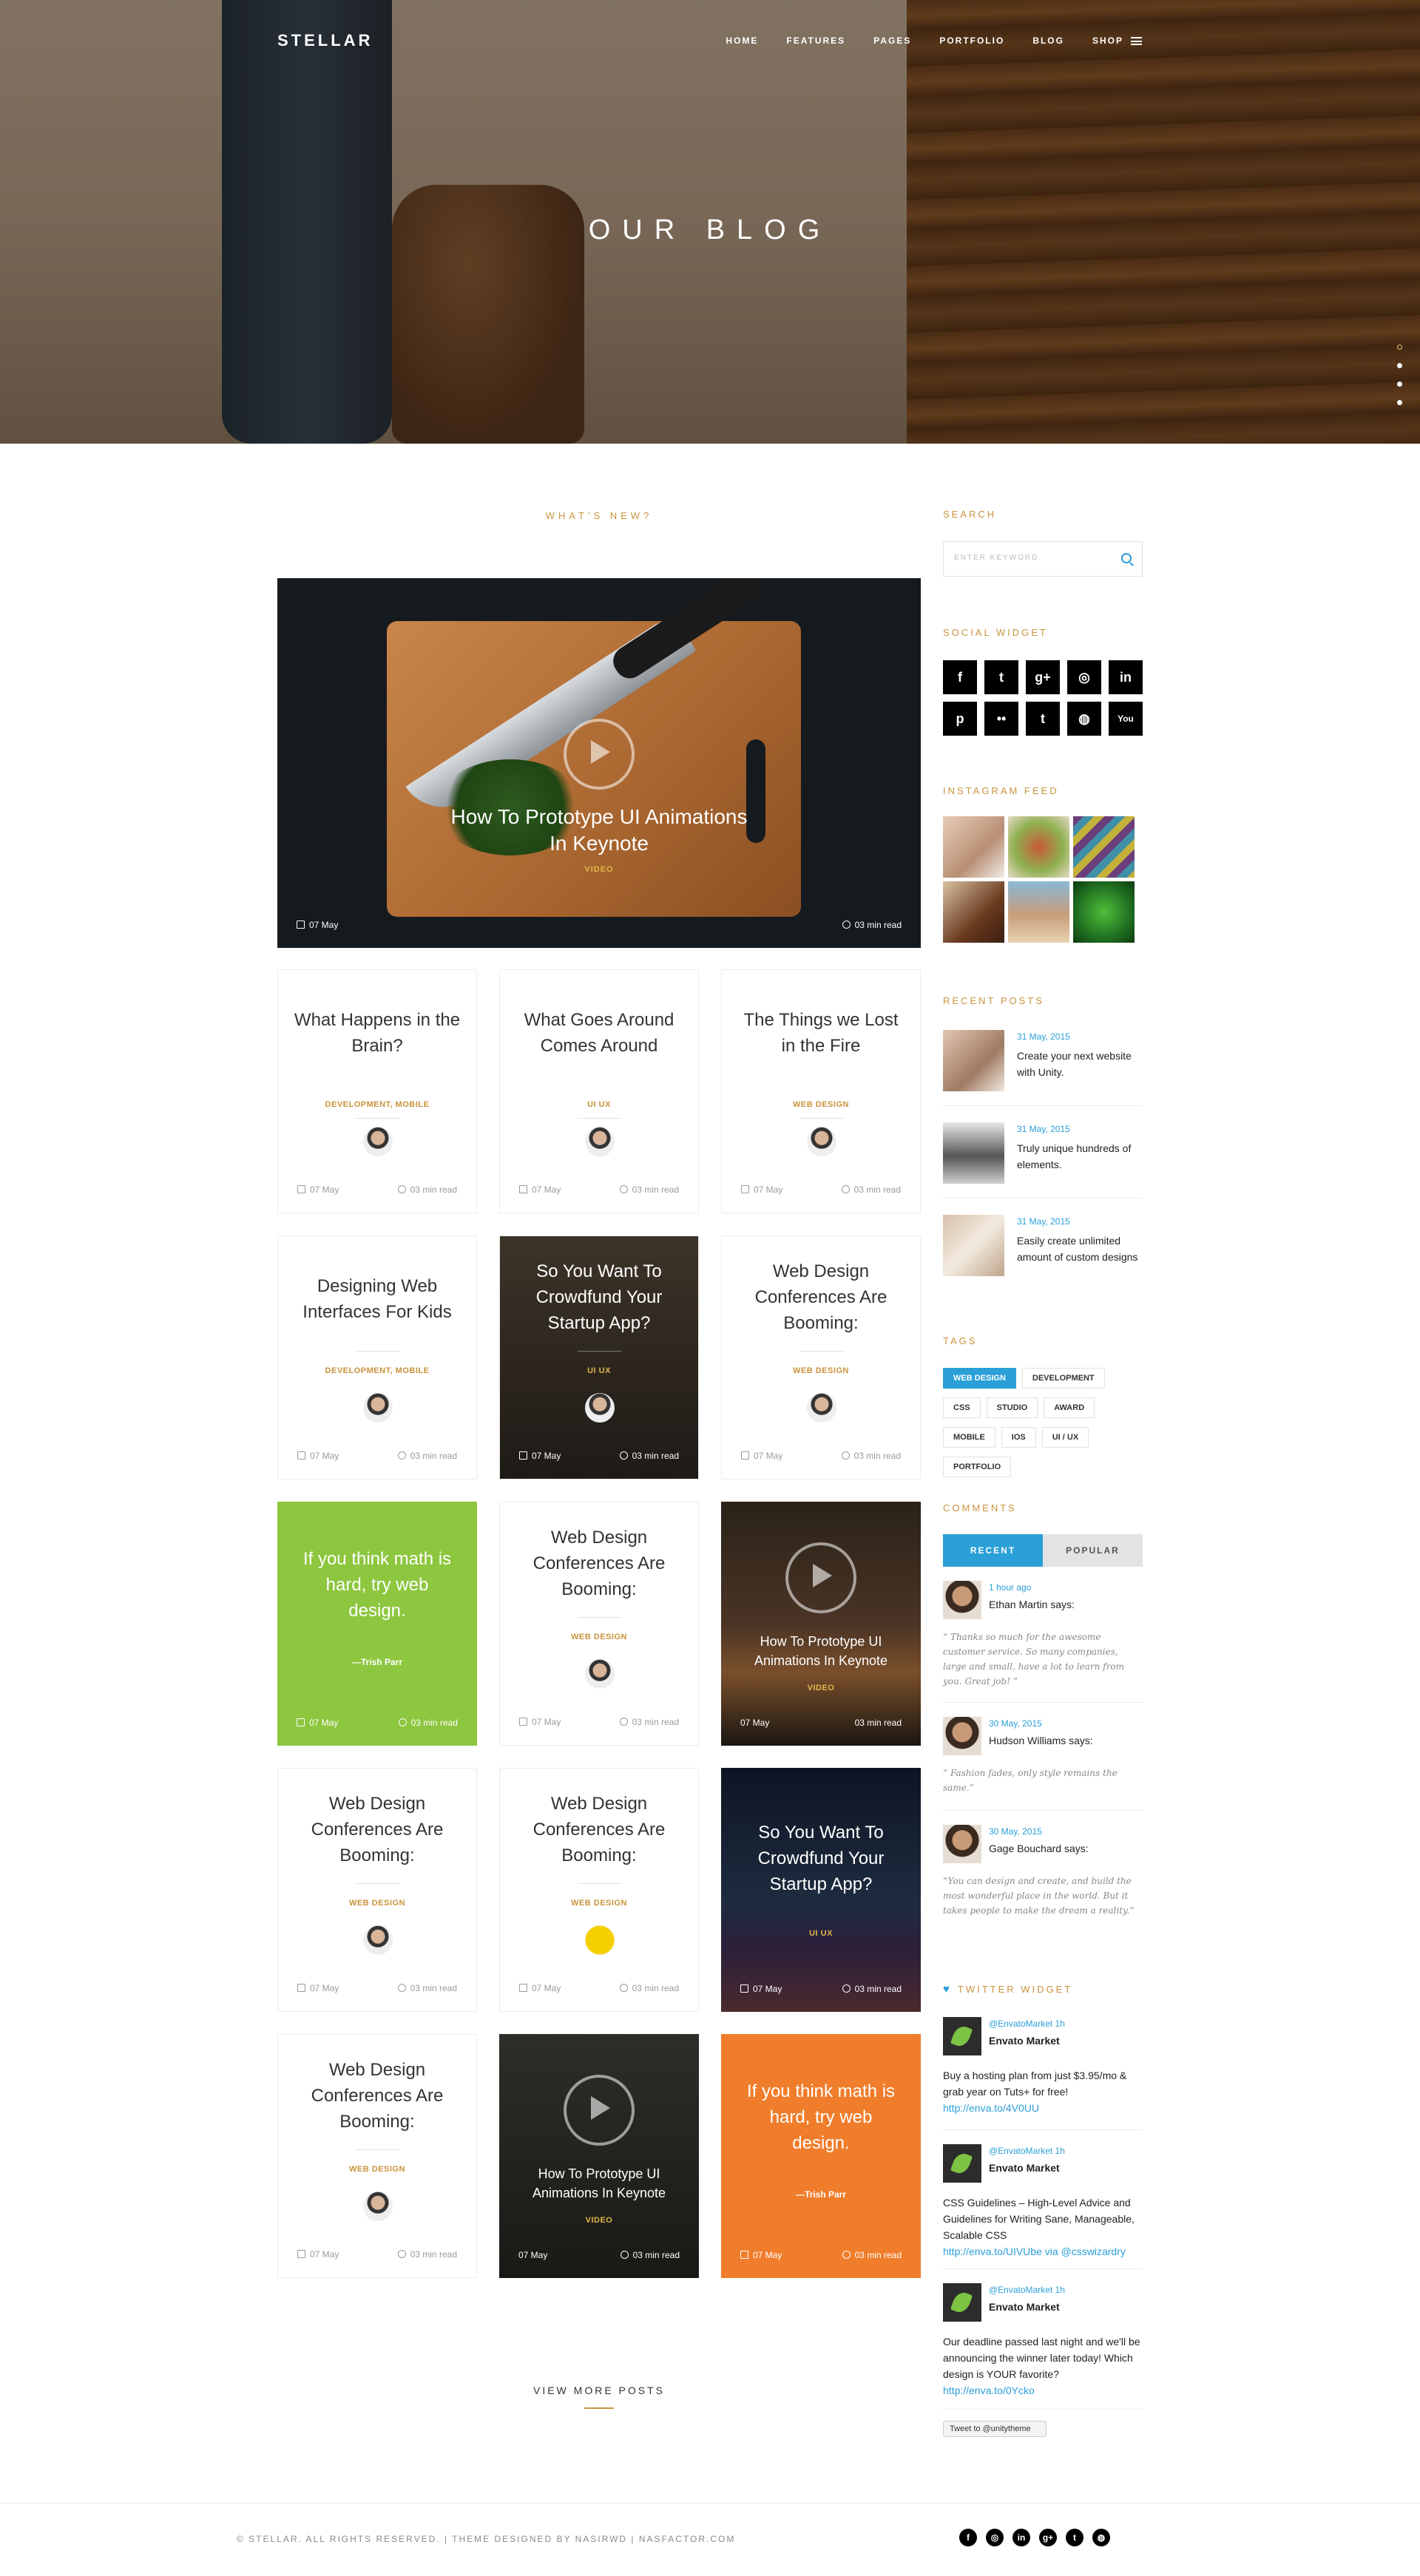 The image size is (1420, 2576). What do you see at coordinates (1065, 1437) in the screenshot?
I see `tag: UI / UX` at bounding box center [1065, 1437].